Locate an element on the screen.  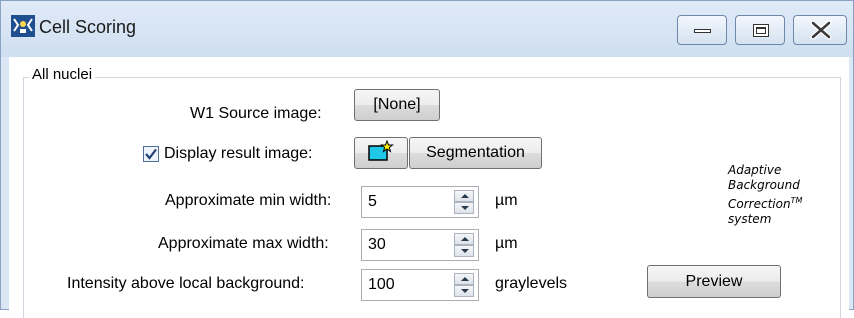
minimize-icon is located at coordinates (702, 31).